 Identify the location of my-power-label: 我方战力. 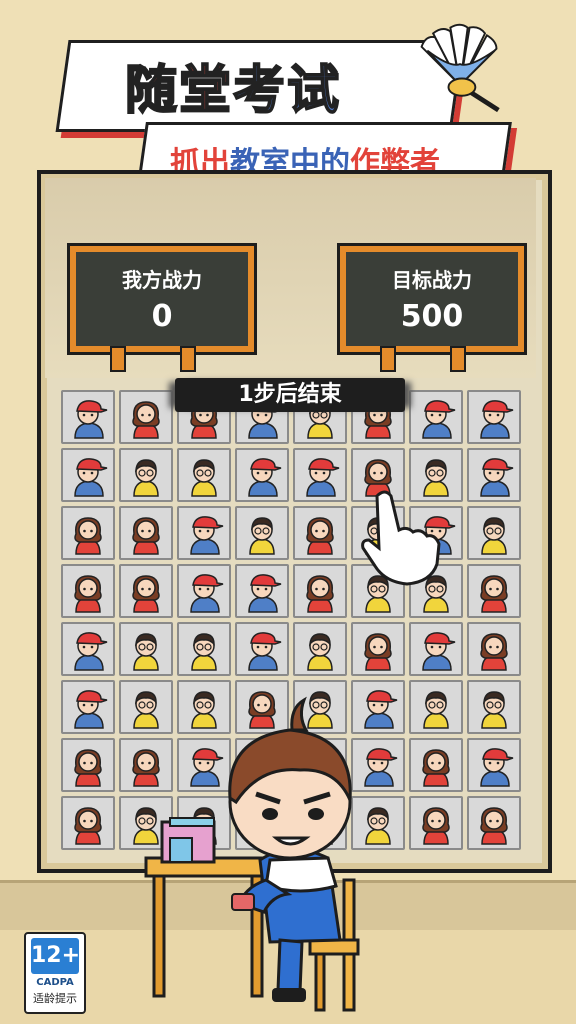
(162, 280).